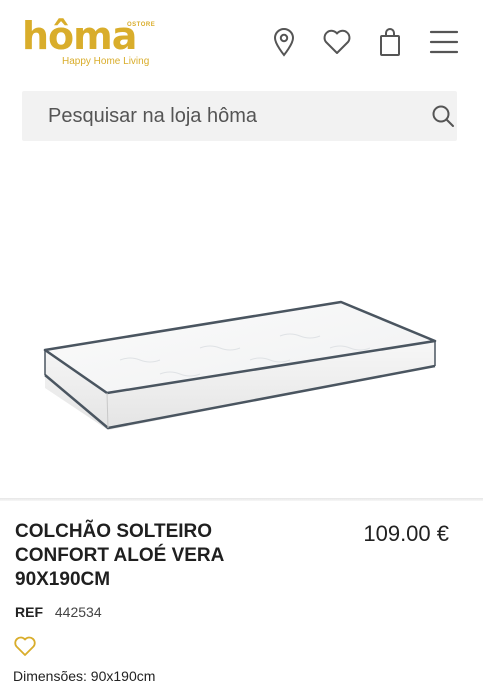  What do you see at coordinates (406, 533) in the screenshot?
I see `product-price: 109.00 €` at bounding box center [406, 533].